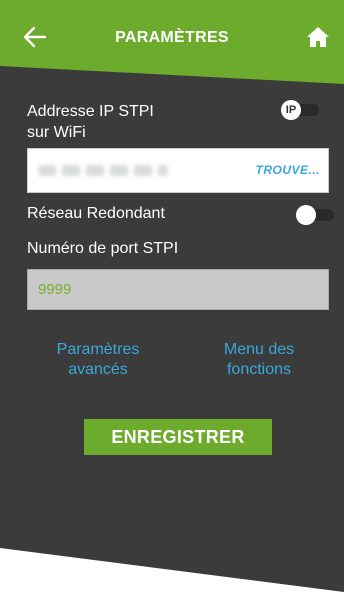  Describe the element at coordinates (291, 110) in the screenshot. I see `ip-toggle-knob: IP` at that location.